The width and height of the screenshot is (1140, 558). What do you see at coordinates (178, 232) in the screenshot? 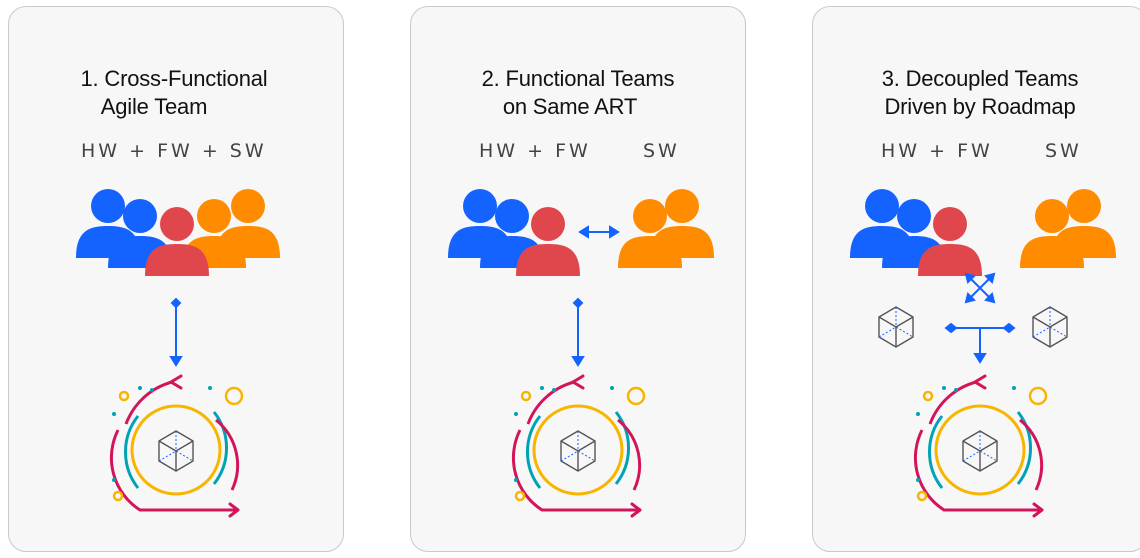
I see `people-icon` at bounding box center [178, 232].